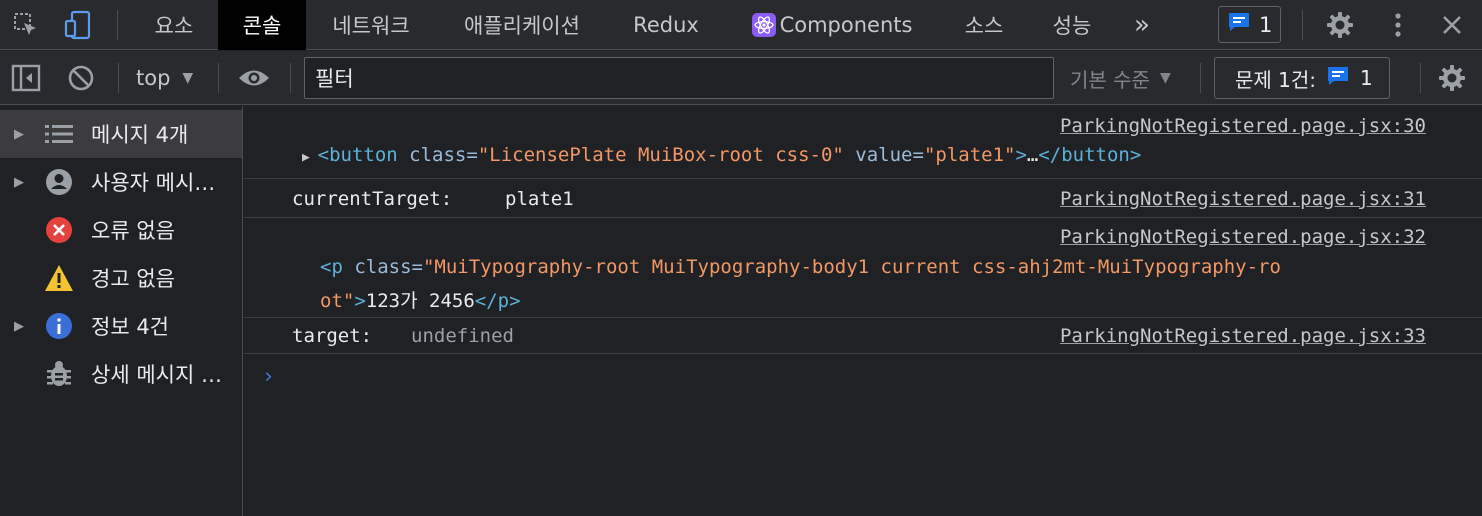 The width and height of the screenshot is (1482, 516). I want to click on log-value: plate1, so click(539, 199).